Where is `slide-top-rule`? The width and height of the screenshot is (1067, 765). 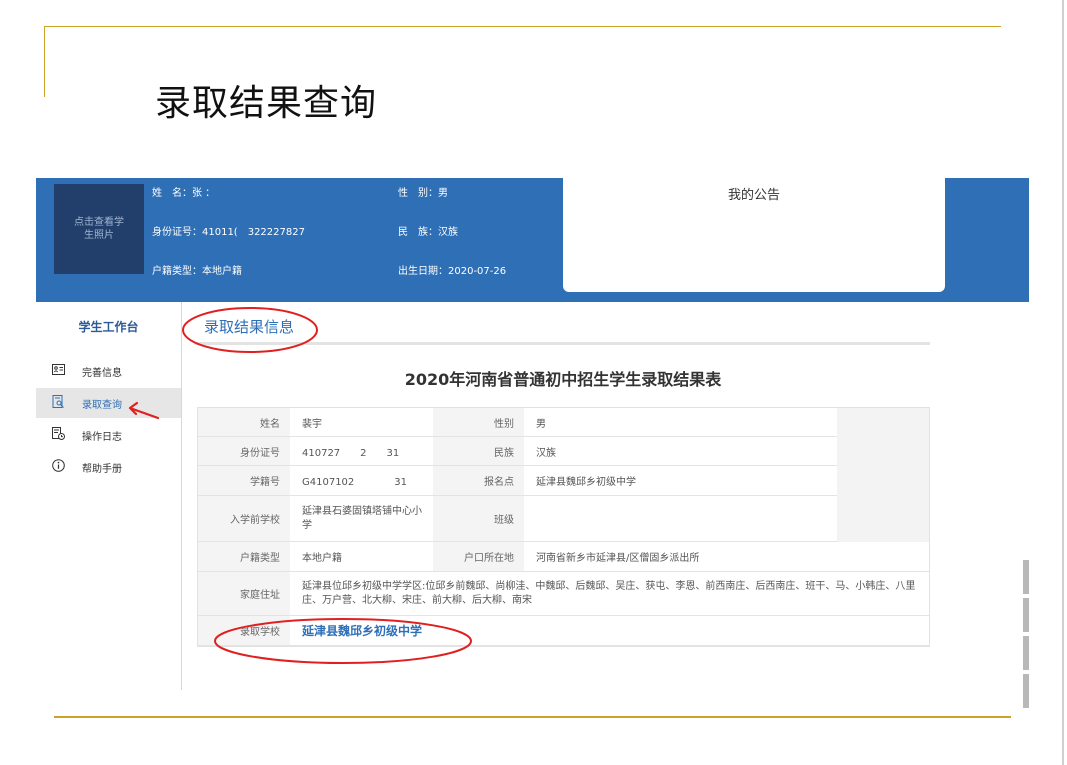 slide-top-rule is located at coordinates (522, 26).